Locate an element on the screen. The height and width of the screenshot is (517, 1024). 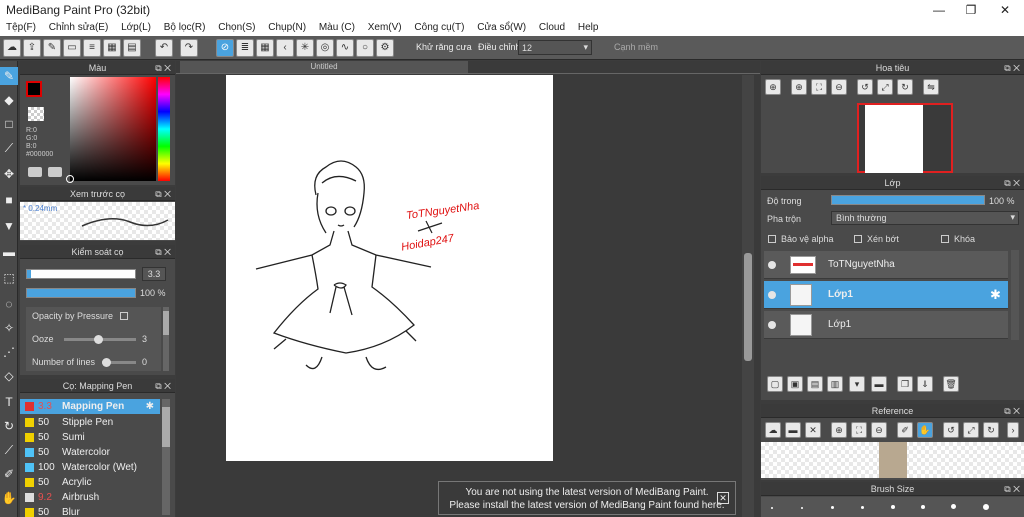
bucket-tool-icon: ▼ is located at coordinates (9, 226).